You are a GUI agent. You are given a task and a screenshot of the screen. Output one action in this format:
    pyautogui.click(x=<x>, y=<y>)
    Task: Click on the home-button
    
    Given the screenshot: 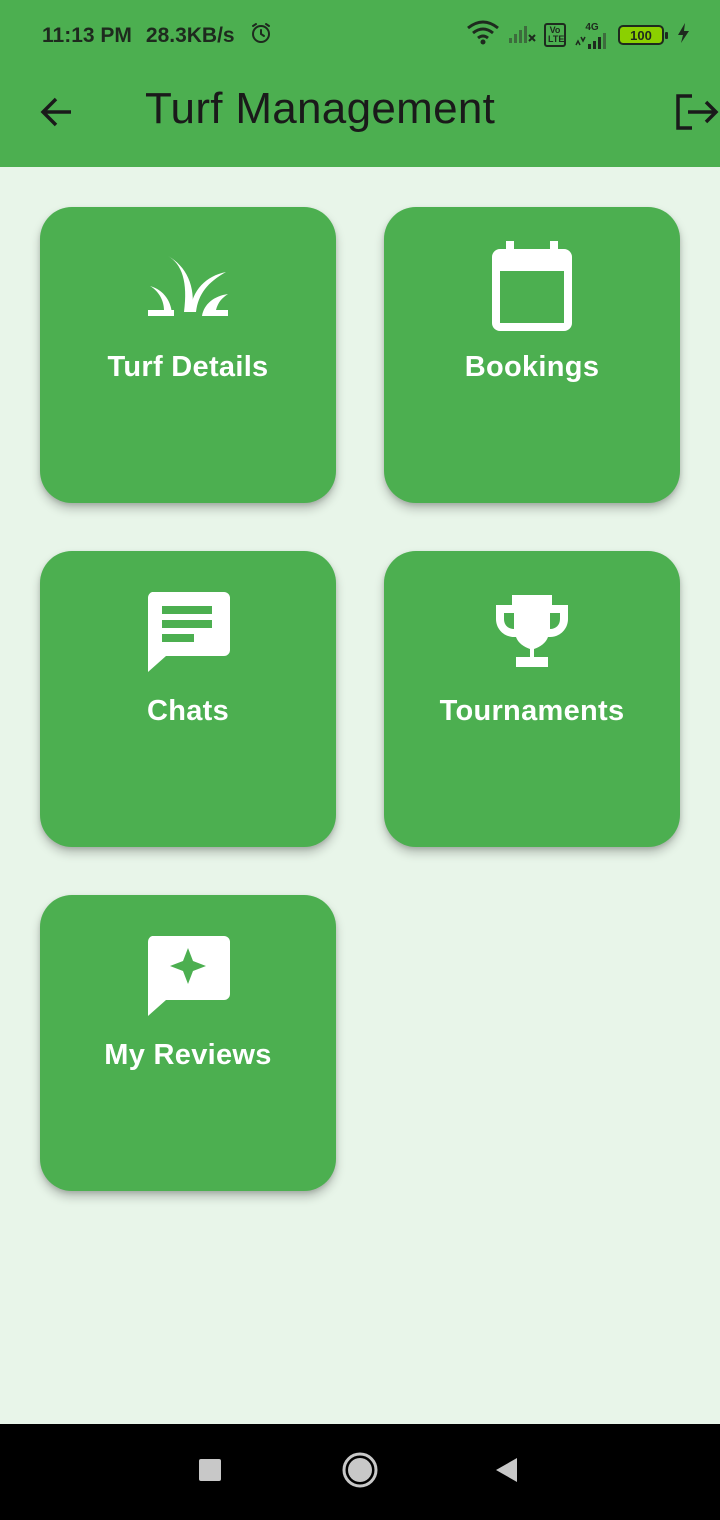 What is the action you would take?
    pyautogui.click(x=360, y=1472)
    